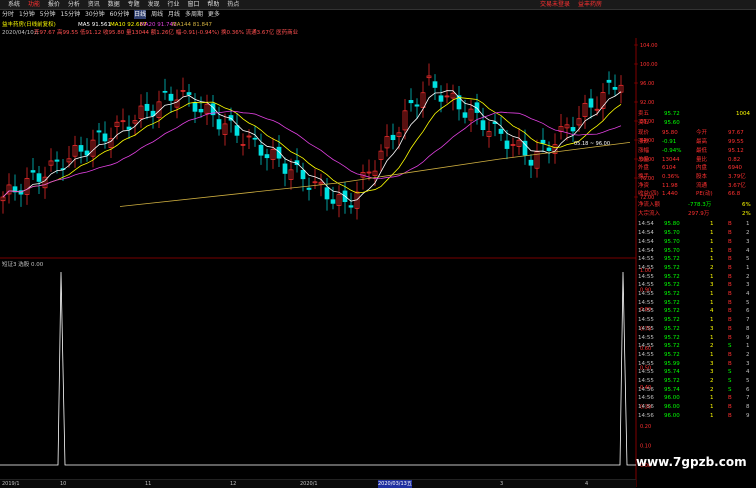  What do you see at coordinates (746, 213) in the screenshot?
I see `quote-cell: 2%` at bounding box center [746, 213].